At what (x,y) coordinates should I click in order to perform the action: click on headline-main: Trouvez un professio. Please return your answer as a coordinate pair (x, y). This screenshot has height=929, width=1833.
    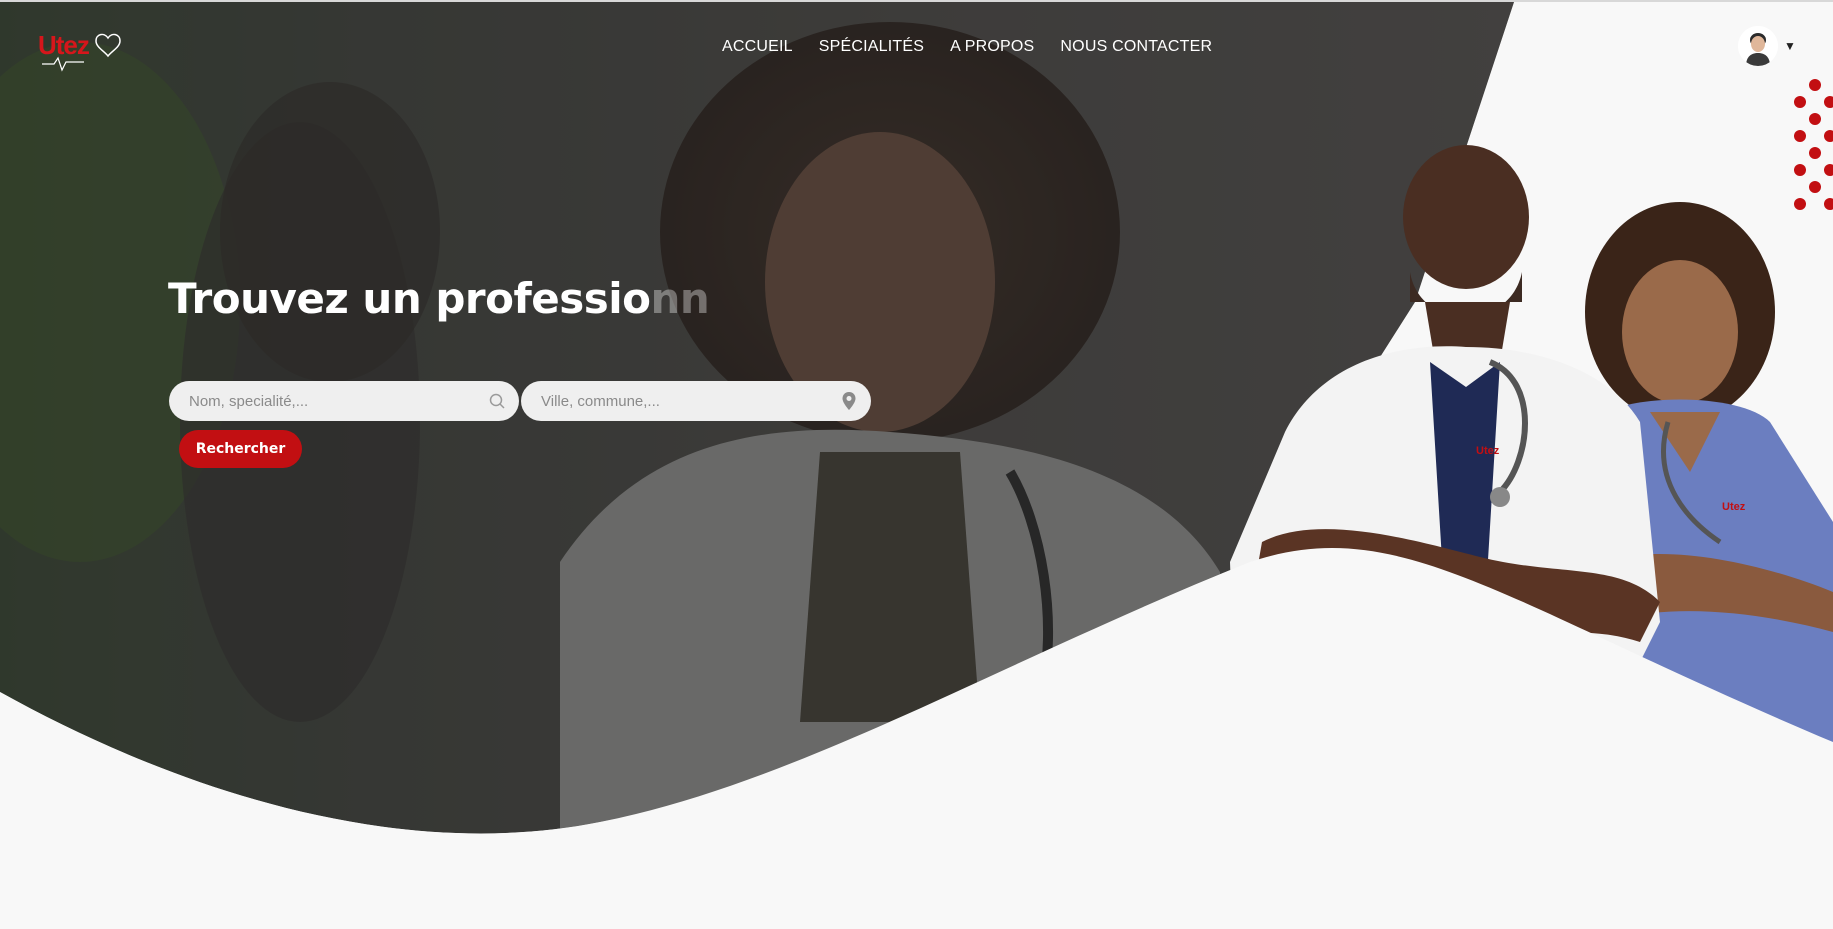
    Looking at the image, I should click on (409, 298).